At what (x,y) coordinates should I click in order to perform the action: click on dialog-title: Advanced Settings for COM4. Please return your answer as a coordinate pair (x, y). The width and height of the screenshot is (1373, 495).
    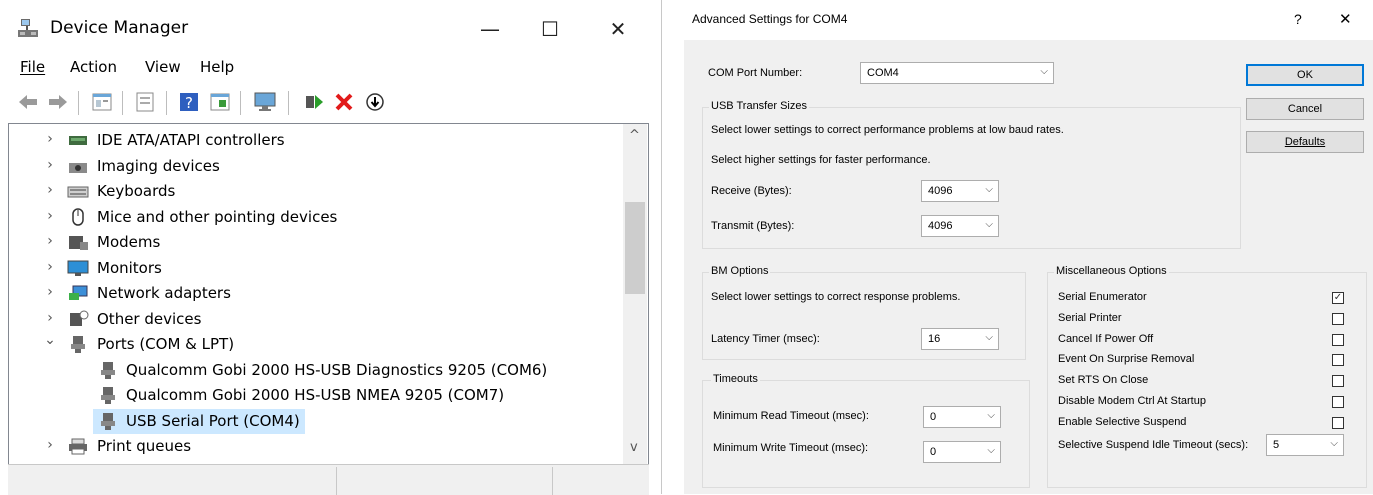
    Looking at the image, I should click on (770, 19).